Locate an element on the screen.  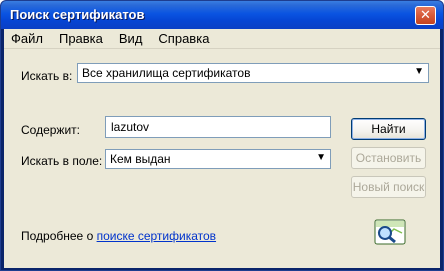
title-bar: Поиск сертификатов ✕ is located at coordinates (222, 15).